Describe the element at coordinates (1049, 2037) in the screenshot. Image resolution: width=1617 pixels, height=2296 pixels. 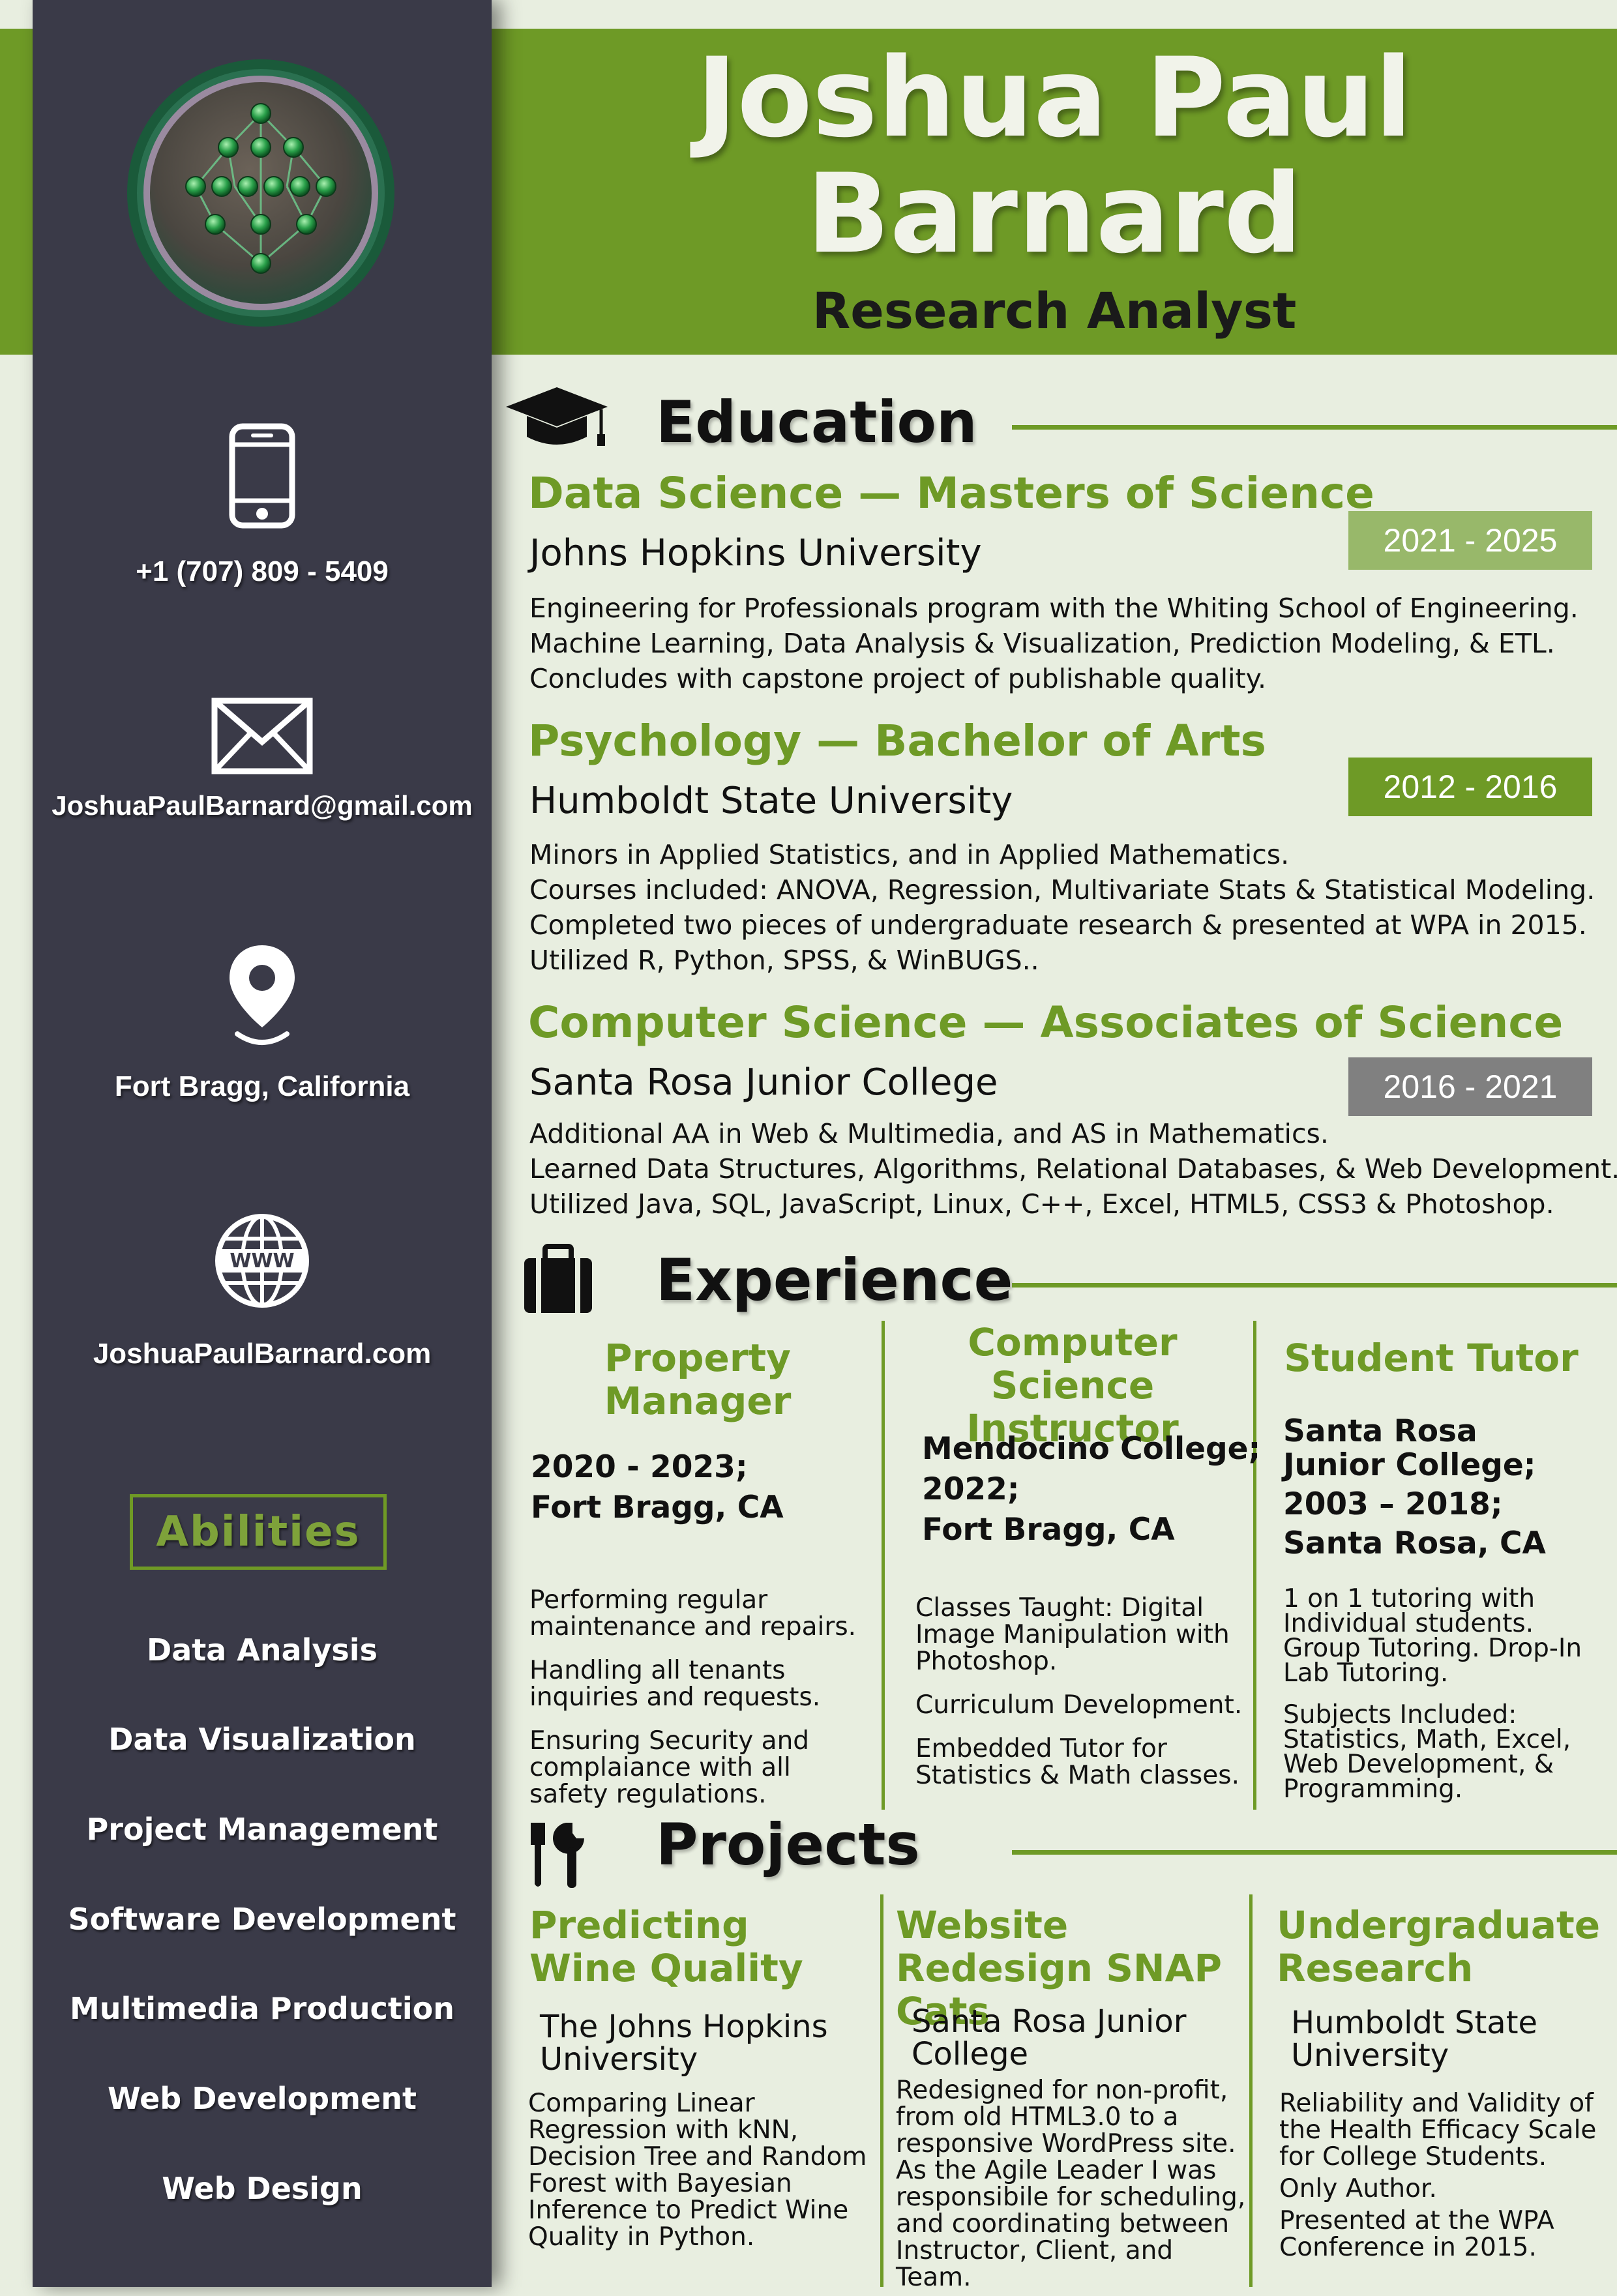
I see `project-org: Santa Rosa Junior College` at that location.